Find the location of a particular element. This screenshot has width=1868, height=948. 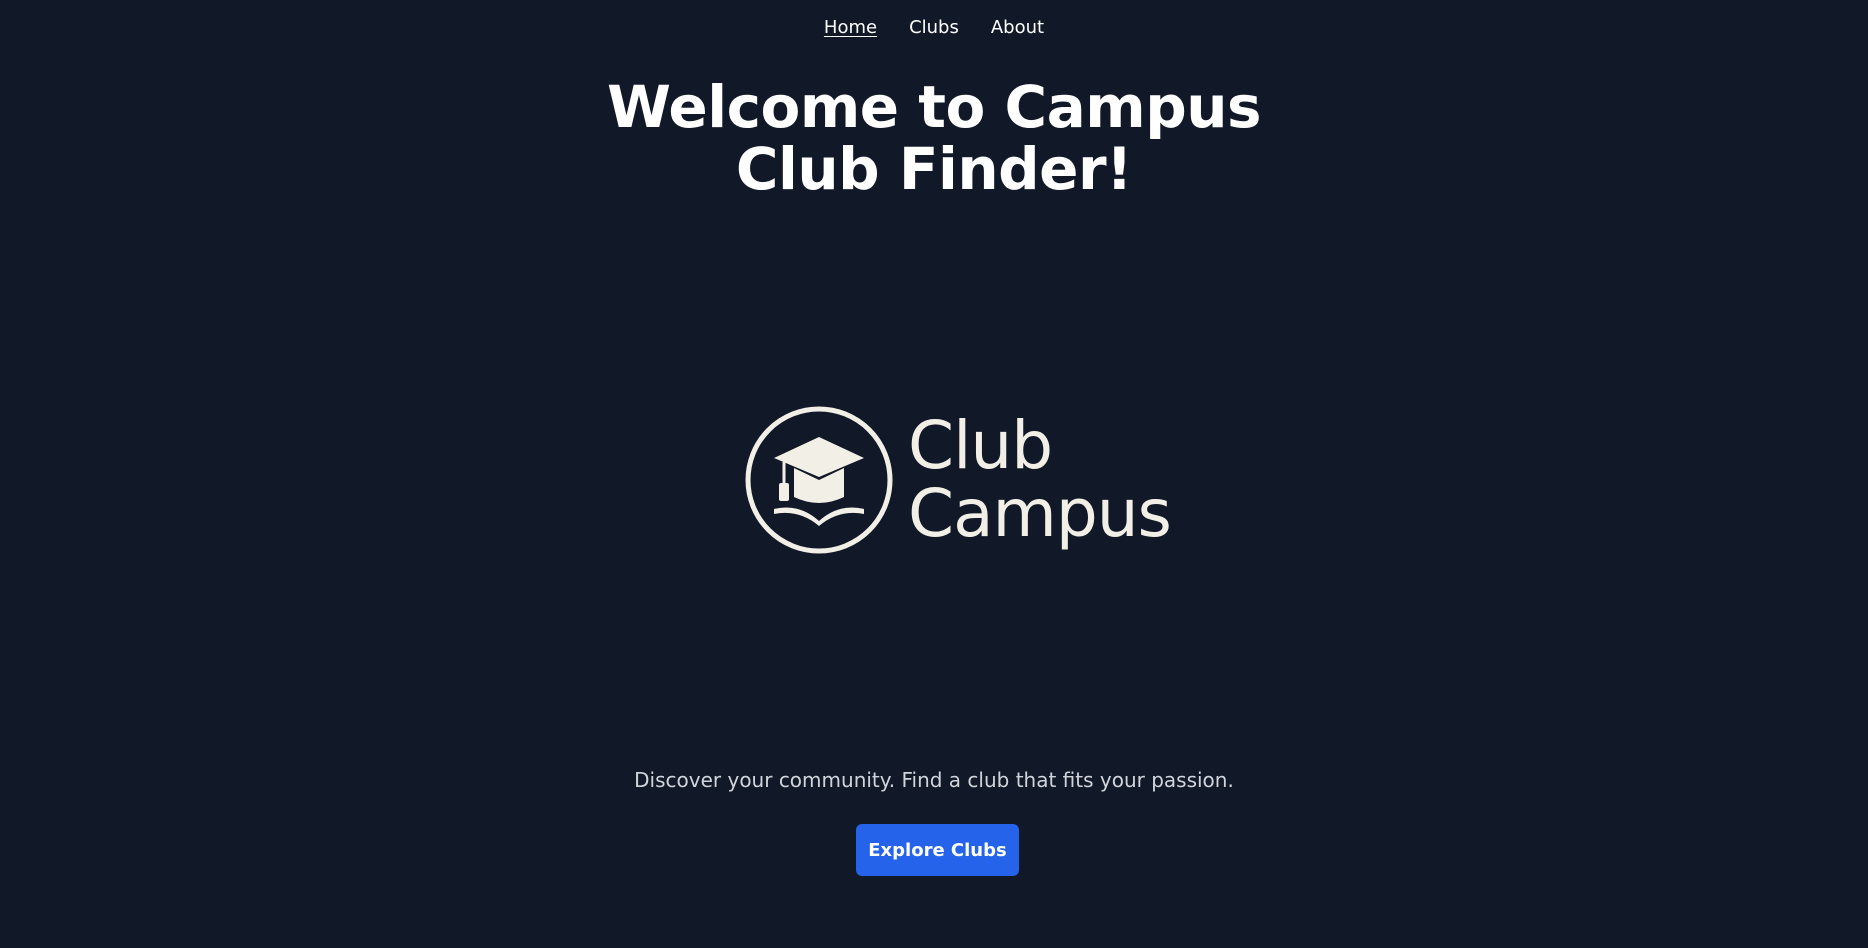

page-title-line2: Club Finder! is located at coordinates (934, 169).